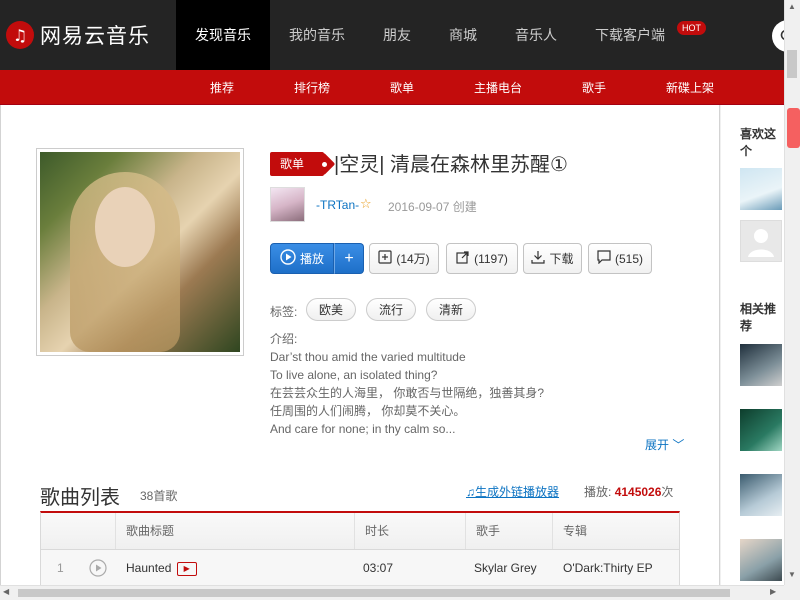 This screenshot has width=800, height=600. What do you see at coordinates (149, 568) in the screenshot?
I see `song-title-text: Haunted` at bounding box center [149, 568].